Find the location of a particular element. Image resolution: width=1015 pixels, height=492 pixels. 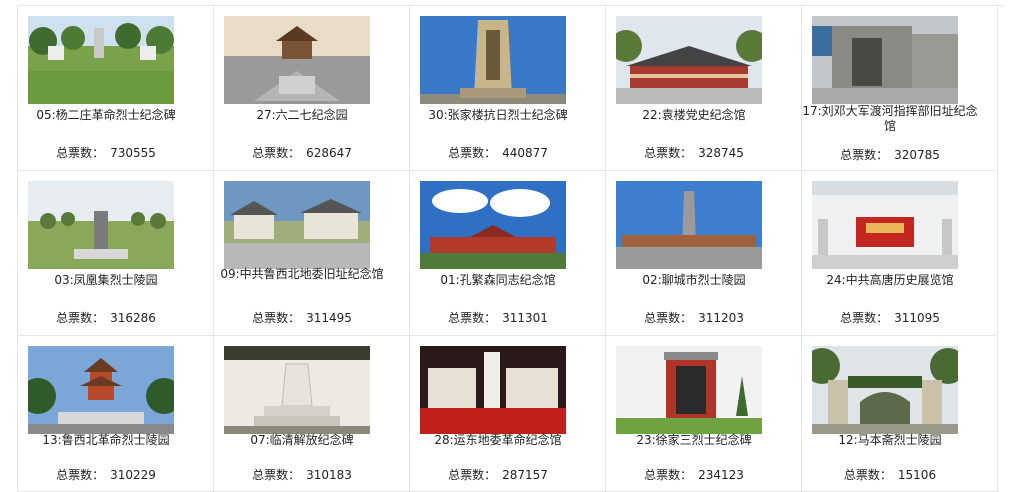

cloud-hall-icon is located at coordinates (493, 225).